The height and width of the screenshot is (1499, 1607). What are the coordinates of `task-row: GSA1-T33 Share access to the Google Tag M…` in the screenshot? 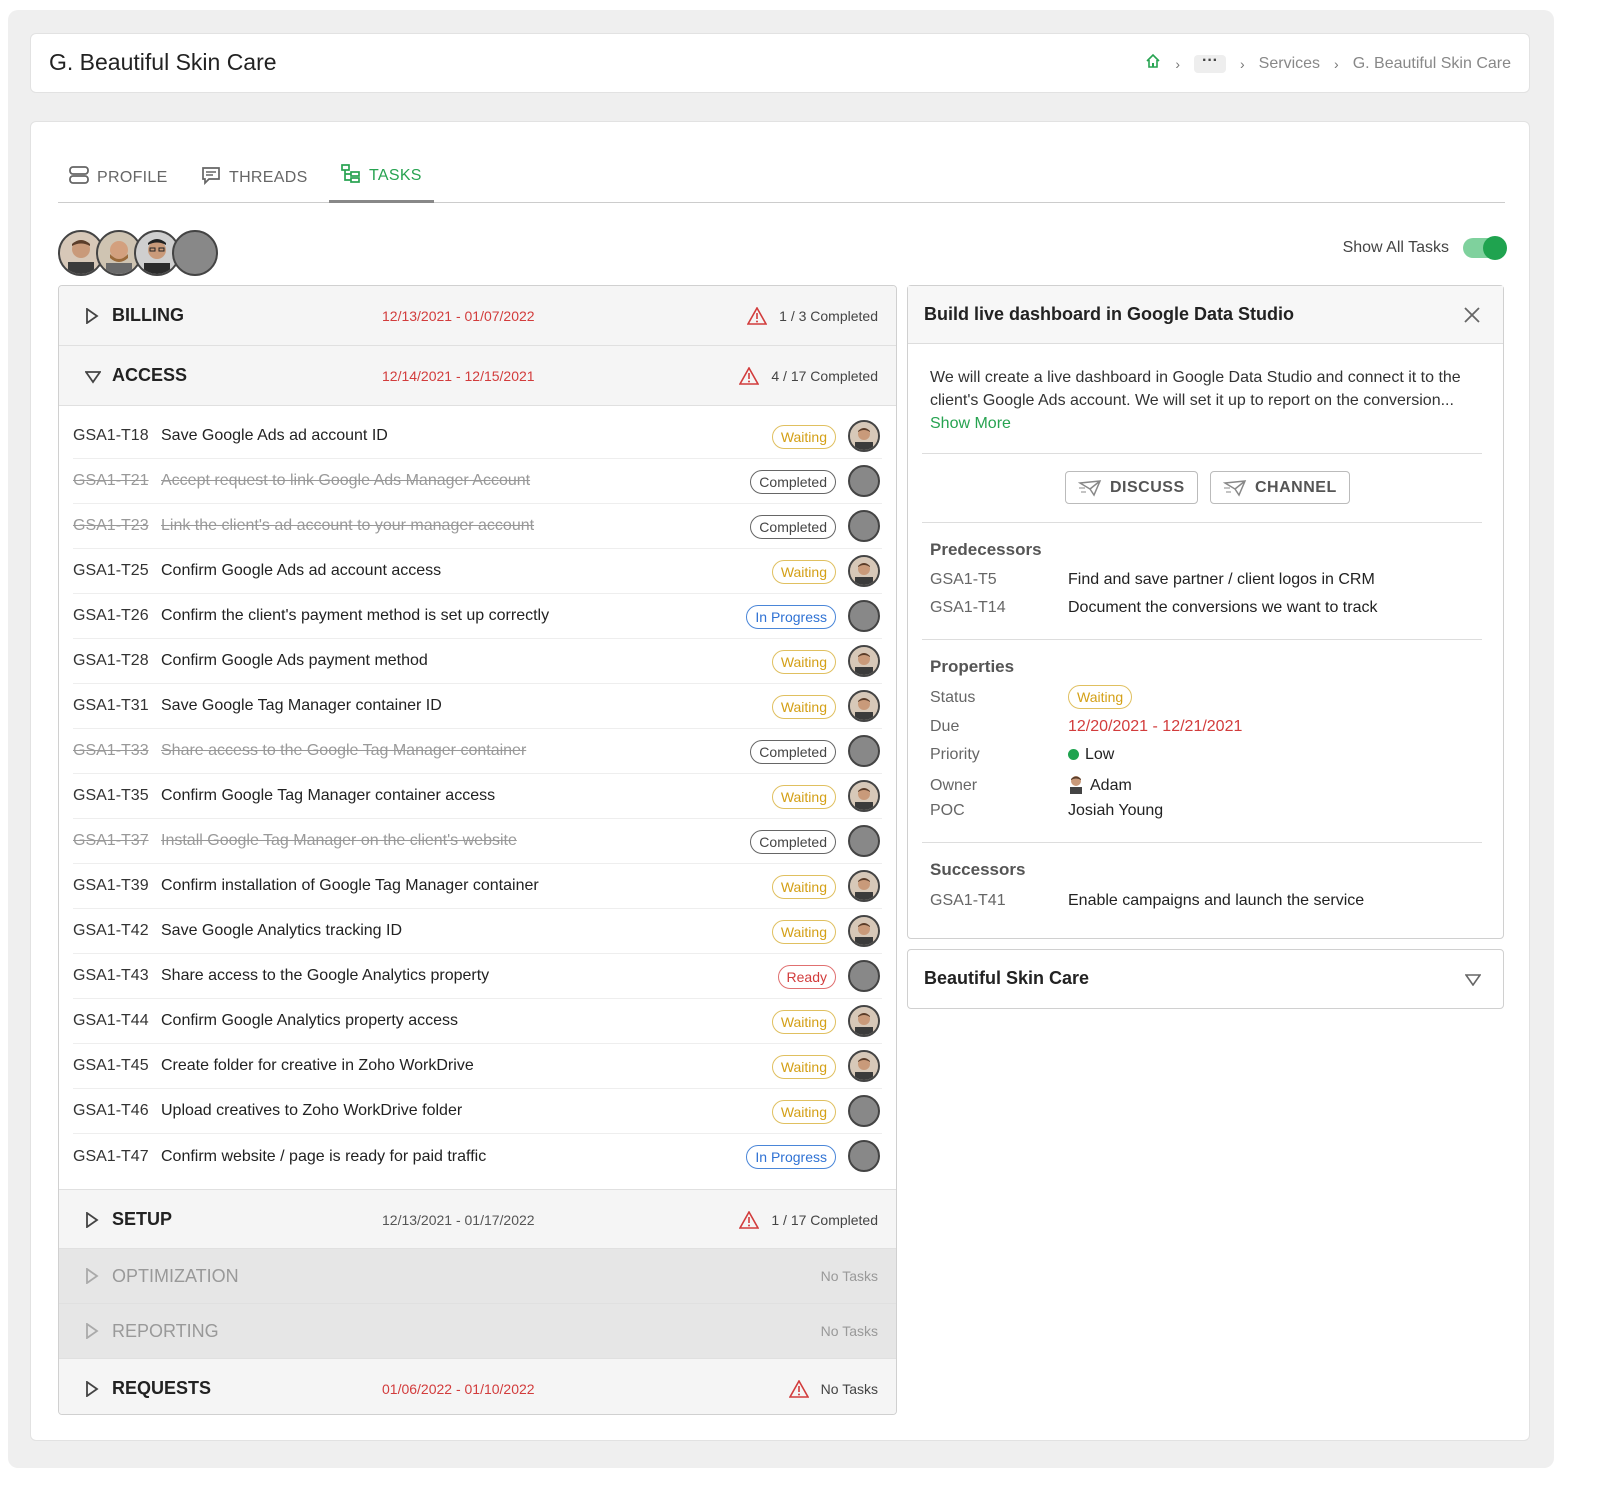 It's located at (477, 751).